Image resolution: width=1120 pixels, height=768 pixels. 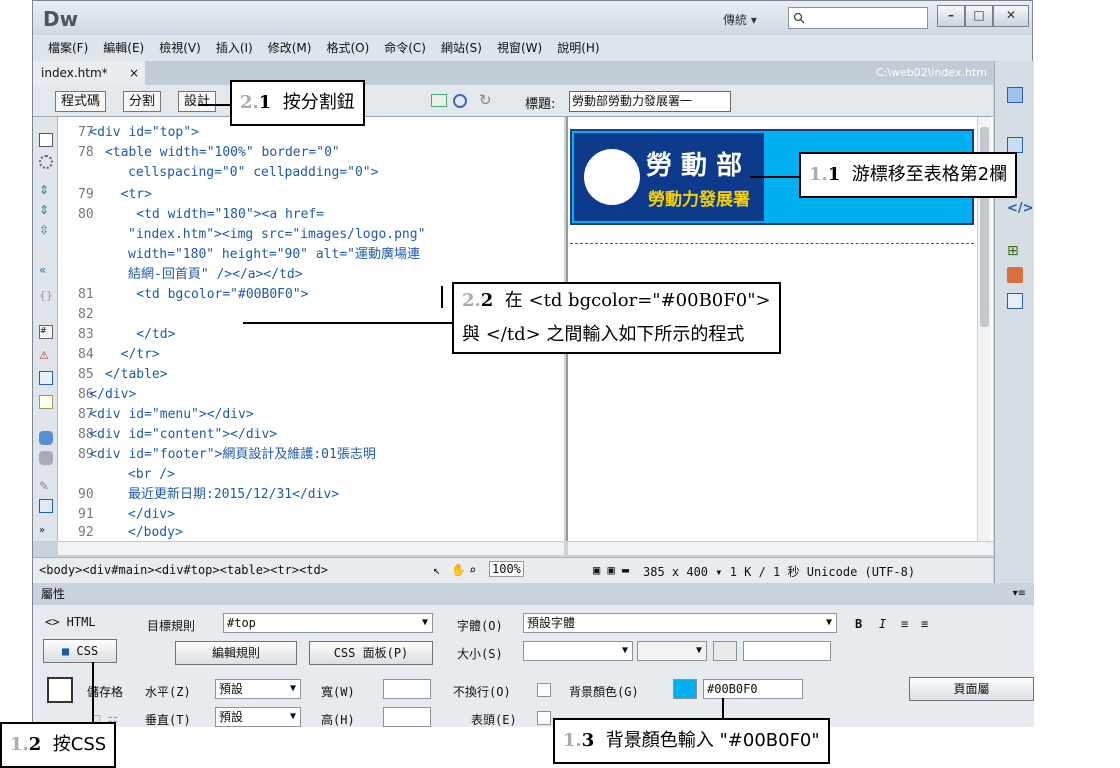 I want to click on code-view-button: 程式碼, so click(x=81, y=101).